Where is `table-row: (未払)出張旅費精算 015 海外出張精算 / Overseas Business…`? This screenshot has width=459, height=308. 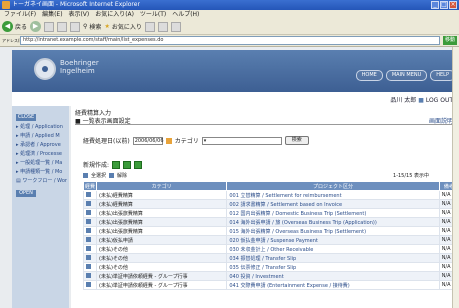
table-row: (未払)出張旅費精算 015 海外出張精算 / Overseas Business… is located at coordinates (271, 231).